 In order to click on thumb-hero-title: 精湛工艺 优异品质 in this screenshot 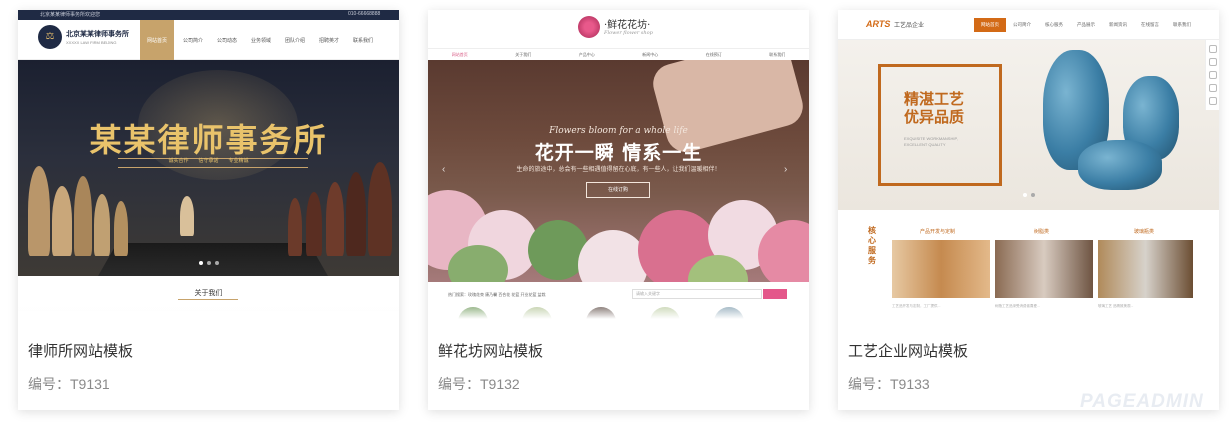, I will do `click(934, 108)`.